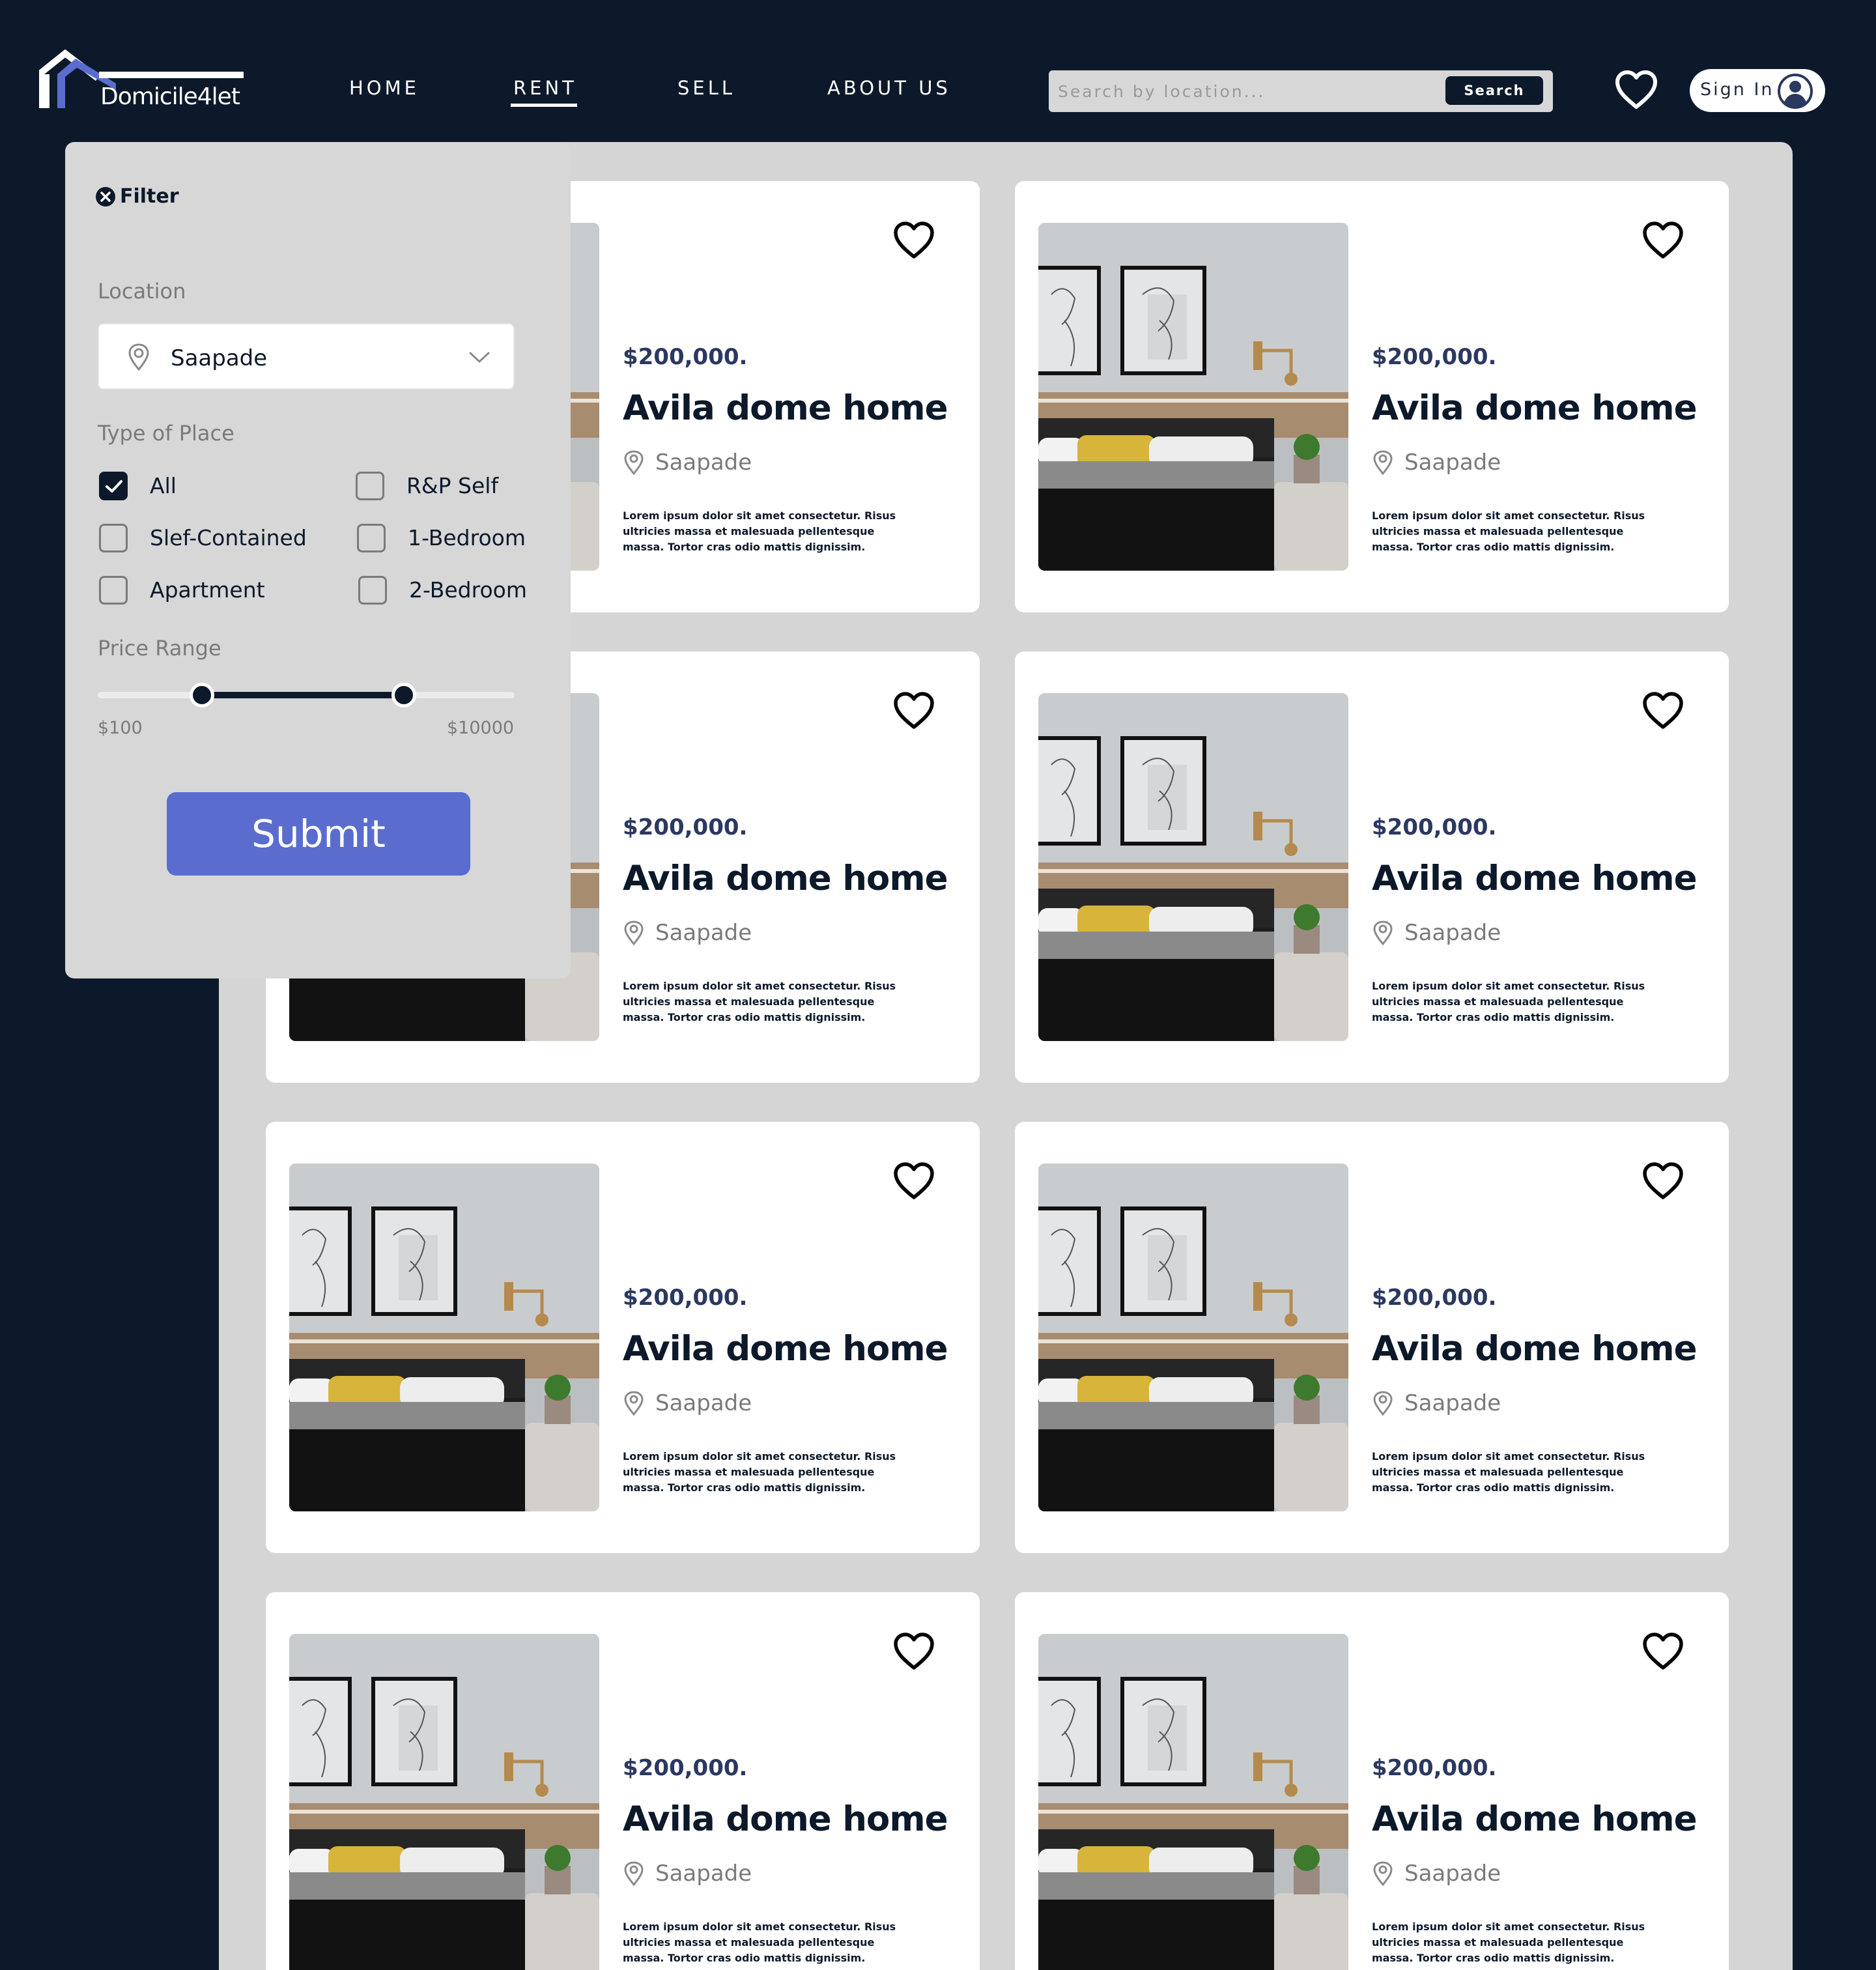 The height and width of the screenshot is (1970, 1876). What do you see at coordinates (889, 88) in the screenshot?
I see `nav-about-us: ABOUT US` at bounding box center [889, 88].